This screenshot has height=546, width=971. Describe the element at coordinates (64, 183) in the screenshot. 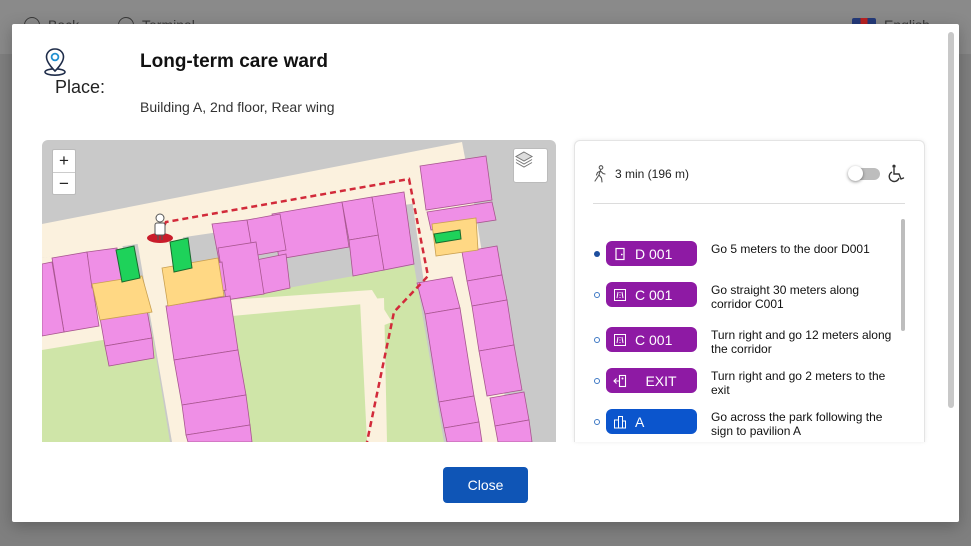

I see `zoom-out-button: −` at that location.